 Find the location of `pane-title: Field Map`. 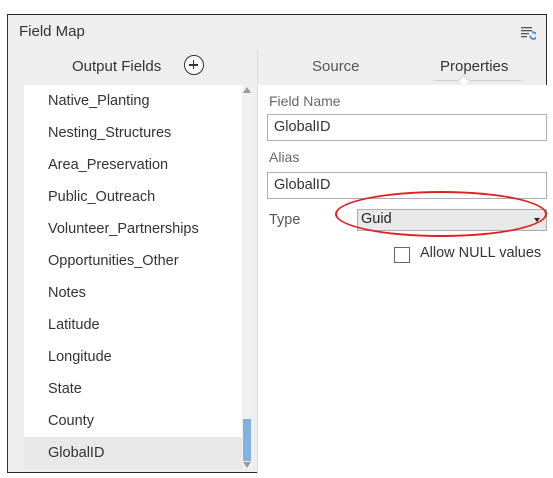

pane-title: Field Map is located at coordinates (52, 31).